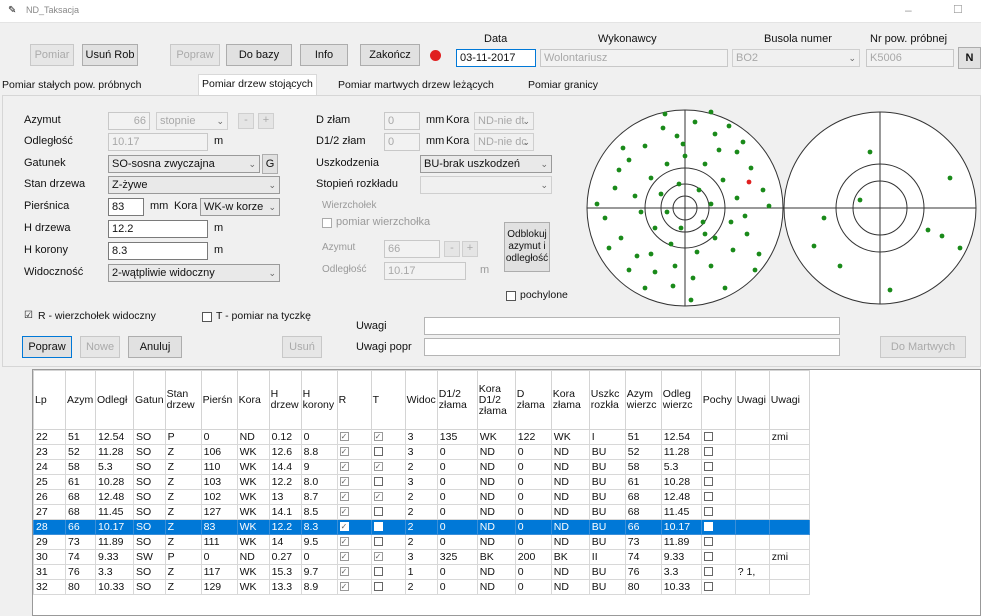 The width and height of the screenshot is (981, 616). What do you see at coordinates (319, 572) in the screenshot?
I see `table-cell: 9.7` at bounding box center [319, 572].